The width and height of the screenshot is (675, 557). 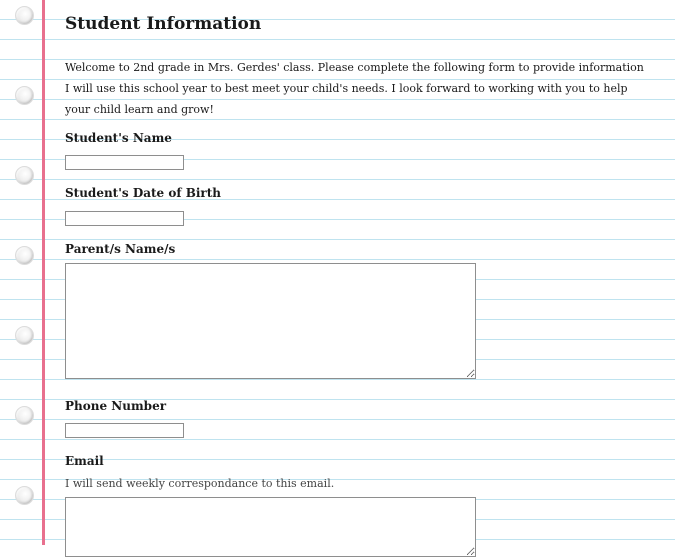 What do you see at coordinates (116, 406) in the screenshot?
I see `phone-number-label: Phone Number` at bounding box center [116, 406].